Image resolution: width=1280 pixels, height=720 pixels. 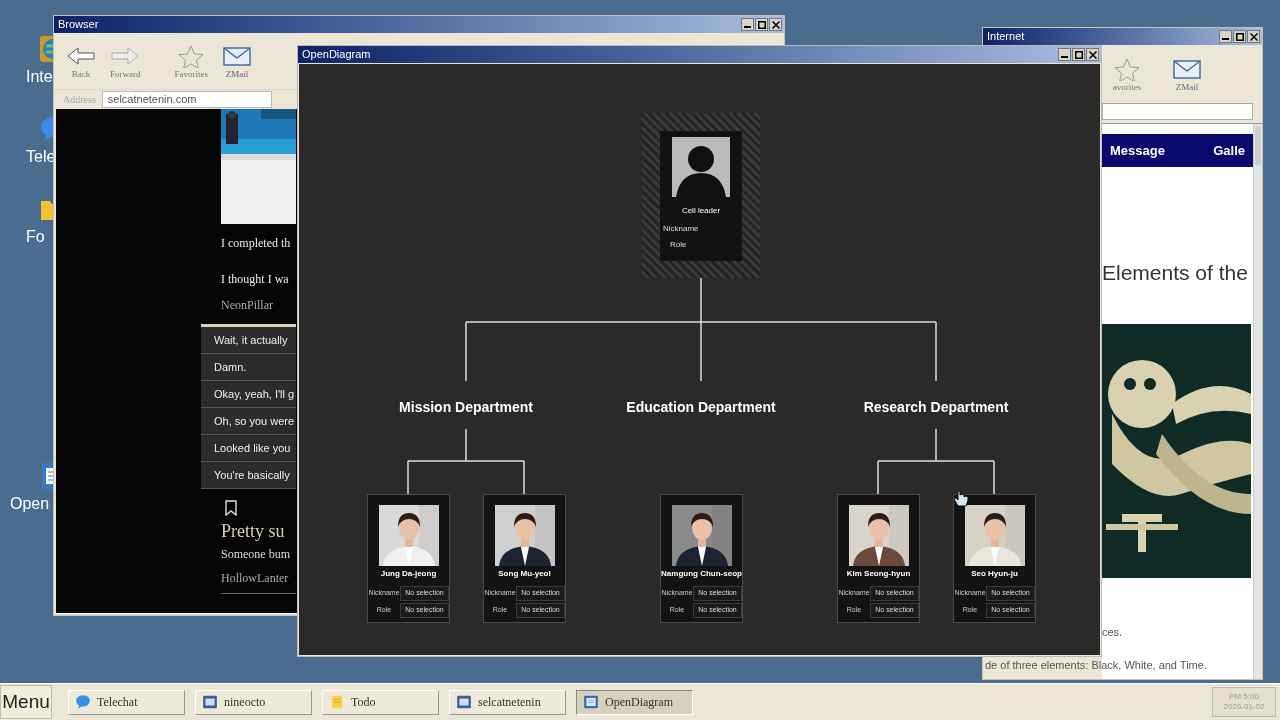 What do you see at coordinates (1137, 150) in the screenshot?
I see `nav-link: Message` at bounding box center [1137, 150].